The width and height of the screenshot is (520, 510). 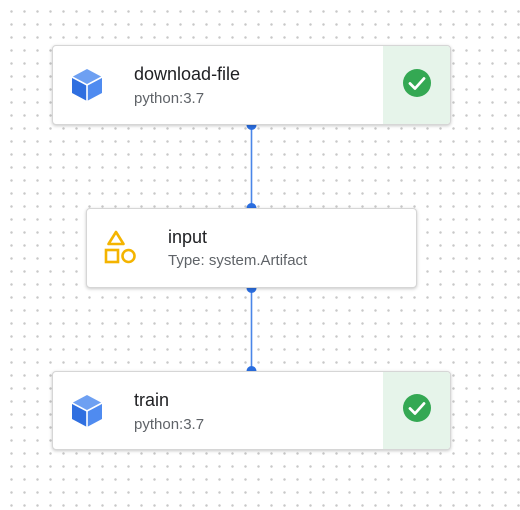 I want to click on pipeline-node-train: train python:3.7, so click(x=251, y=410).